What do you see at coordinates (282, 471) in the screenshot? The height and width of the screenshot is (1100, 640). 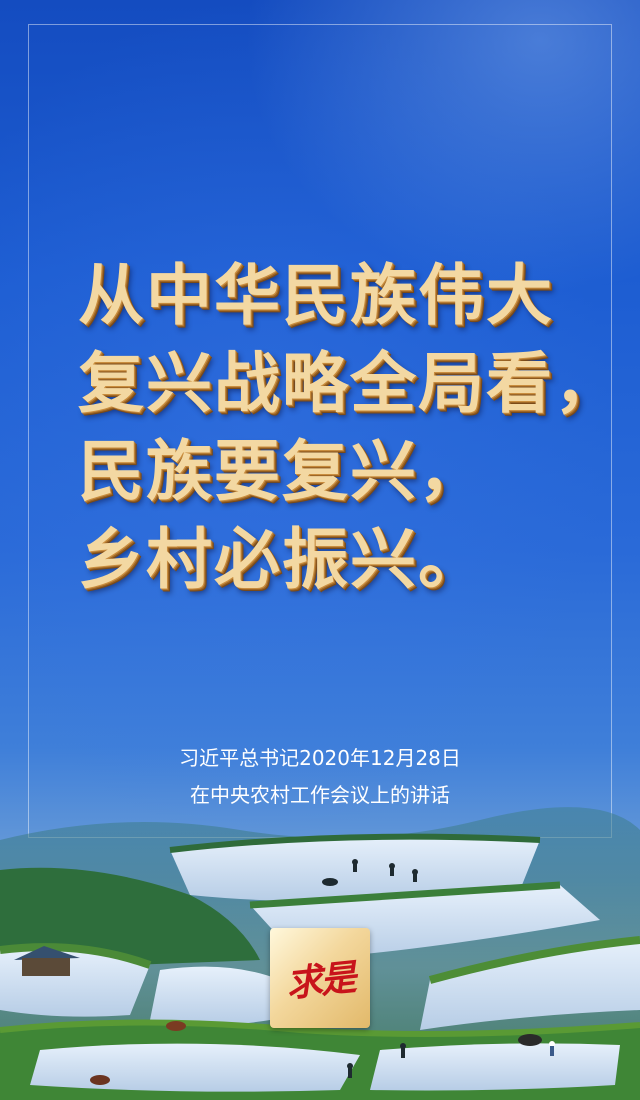 I see `quote-line: 民族要复兴，` at bounding box center [282, 471].